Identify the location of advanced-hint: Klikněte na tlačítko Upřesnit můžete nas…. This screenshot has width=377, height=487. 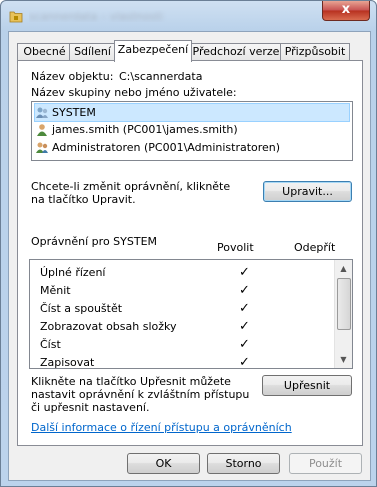
(140, 394).